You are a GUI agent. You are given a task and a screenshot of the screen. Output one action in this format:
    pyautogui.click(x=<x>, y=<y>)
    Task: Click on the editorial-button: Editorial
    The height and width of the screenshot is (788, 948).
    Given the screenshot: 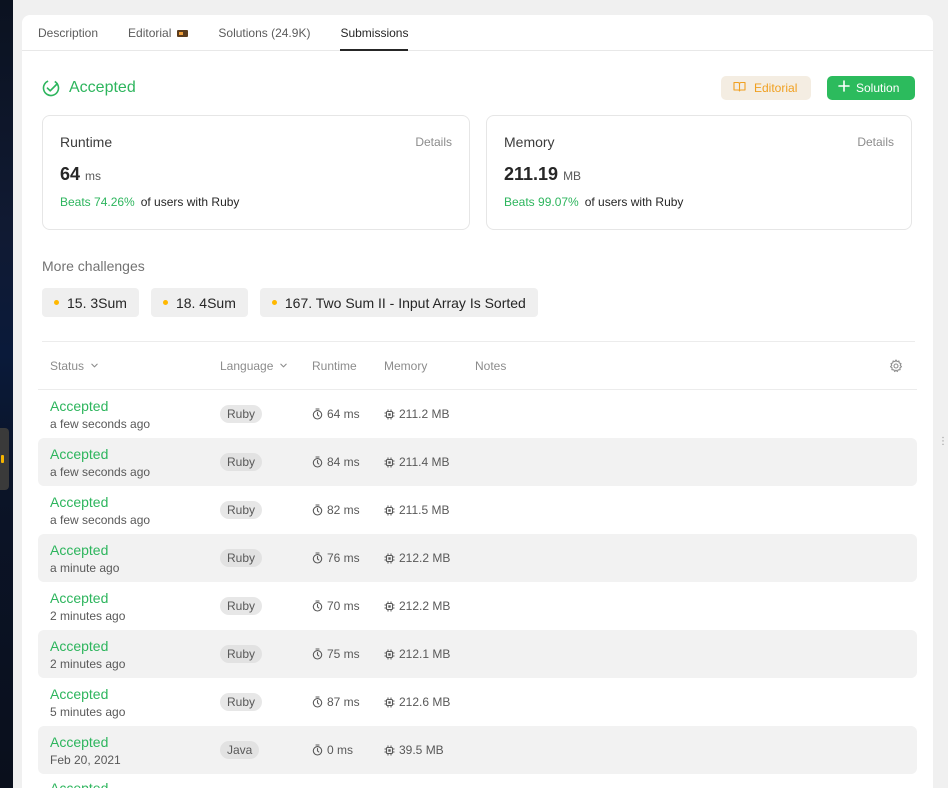 What is the action you would take?
    pyautogui.click(x=766, y=87)
    